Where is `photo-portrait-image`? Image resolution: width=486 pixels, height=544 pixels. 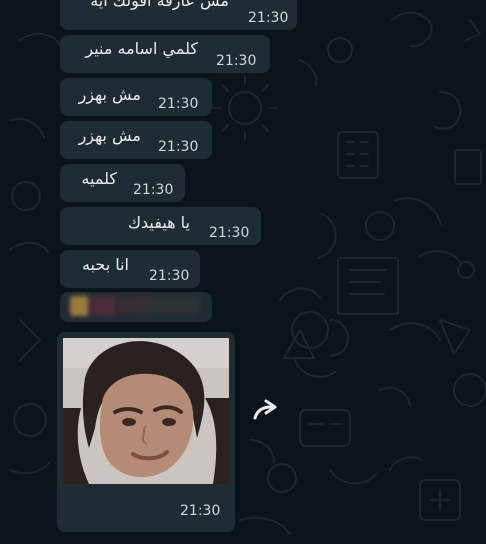
photo-portrait-image is located at coordinates (146, 411).